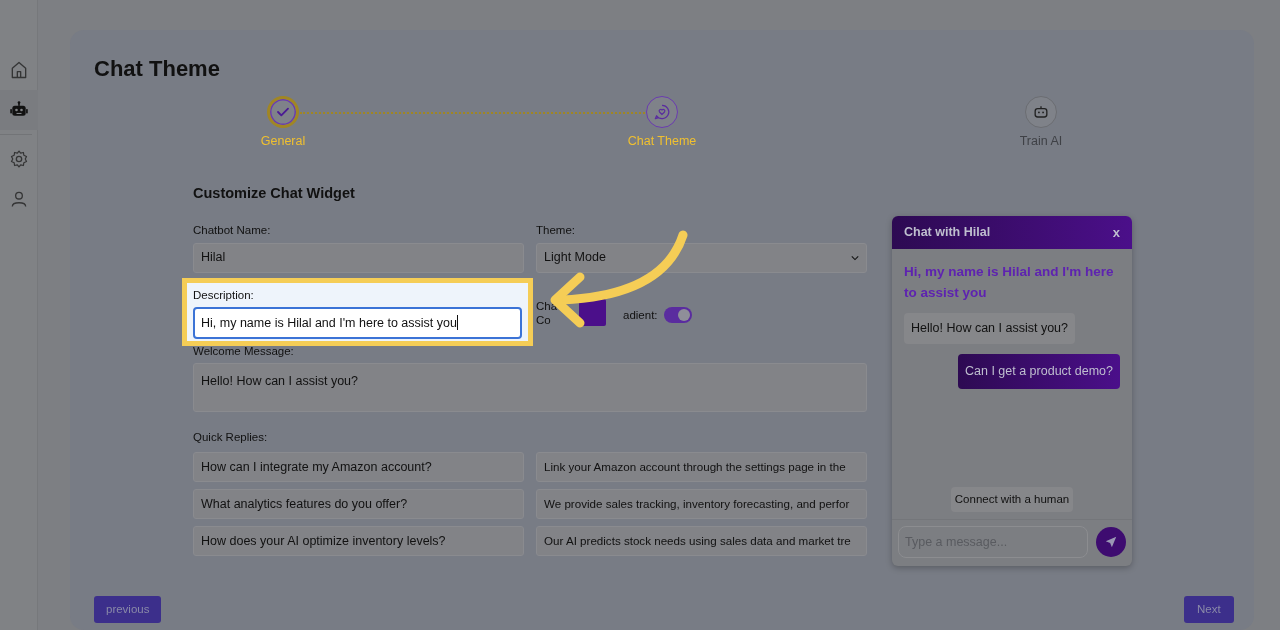 The width and height of the screenshot is (1280, 630). Describe the element at coordinates (329, 323) in the screenshot. I see `field-value: Hi, my name is Hilal and I'm here to assist you` at that location.